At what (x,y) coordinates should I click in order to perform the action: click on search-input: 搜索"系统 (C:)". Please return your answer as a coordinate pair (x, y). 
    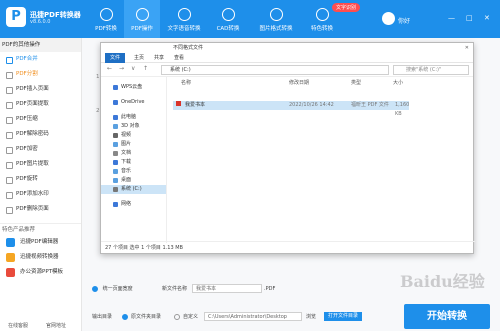
    Looking at the image, I should click on (431, 70).